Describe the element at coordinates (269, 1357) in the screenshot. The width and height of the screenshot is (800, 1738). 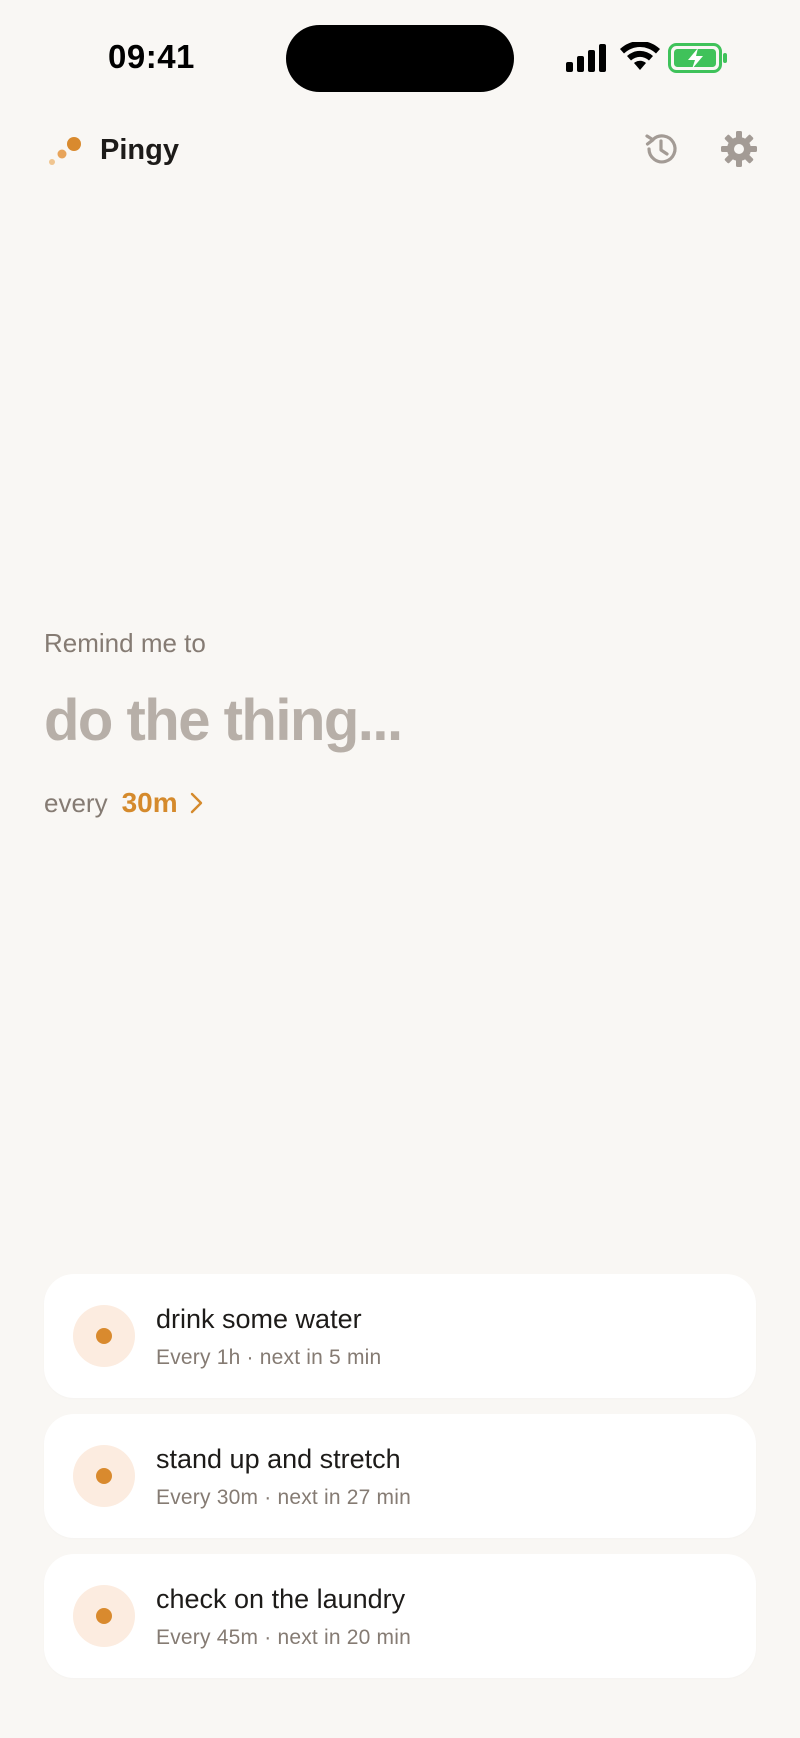
I see `reminder-meta: Every 1h · next in 5 min` at that location.